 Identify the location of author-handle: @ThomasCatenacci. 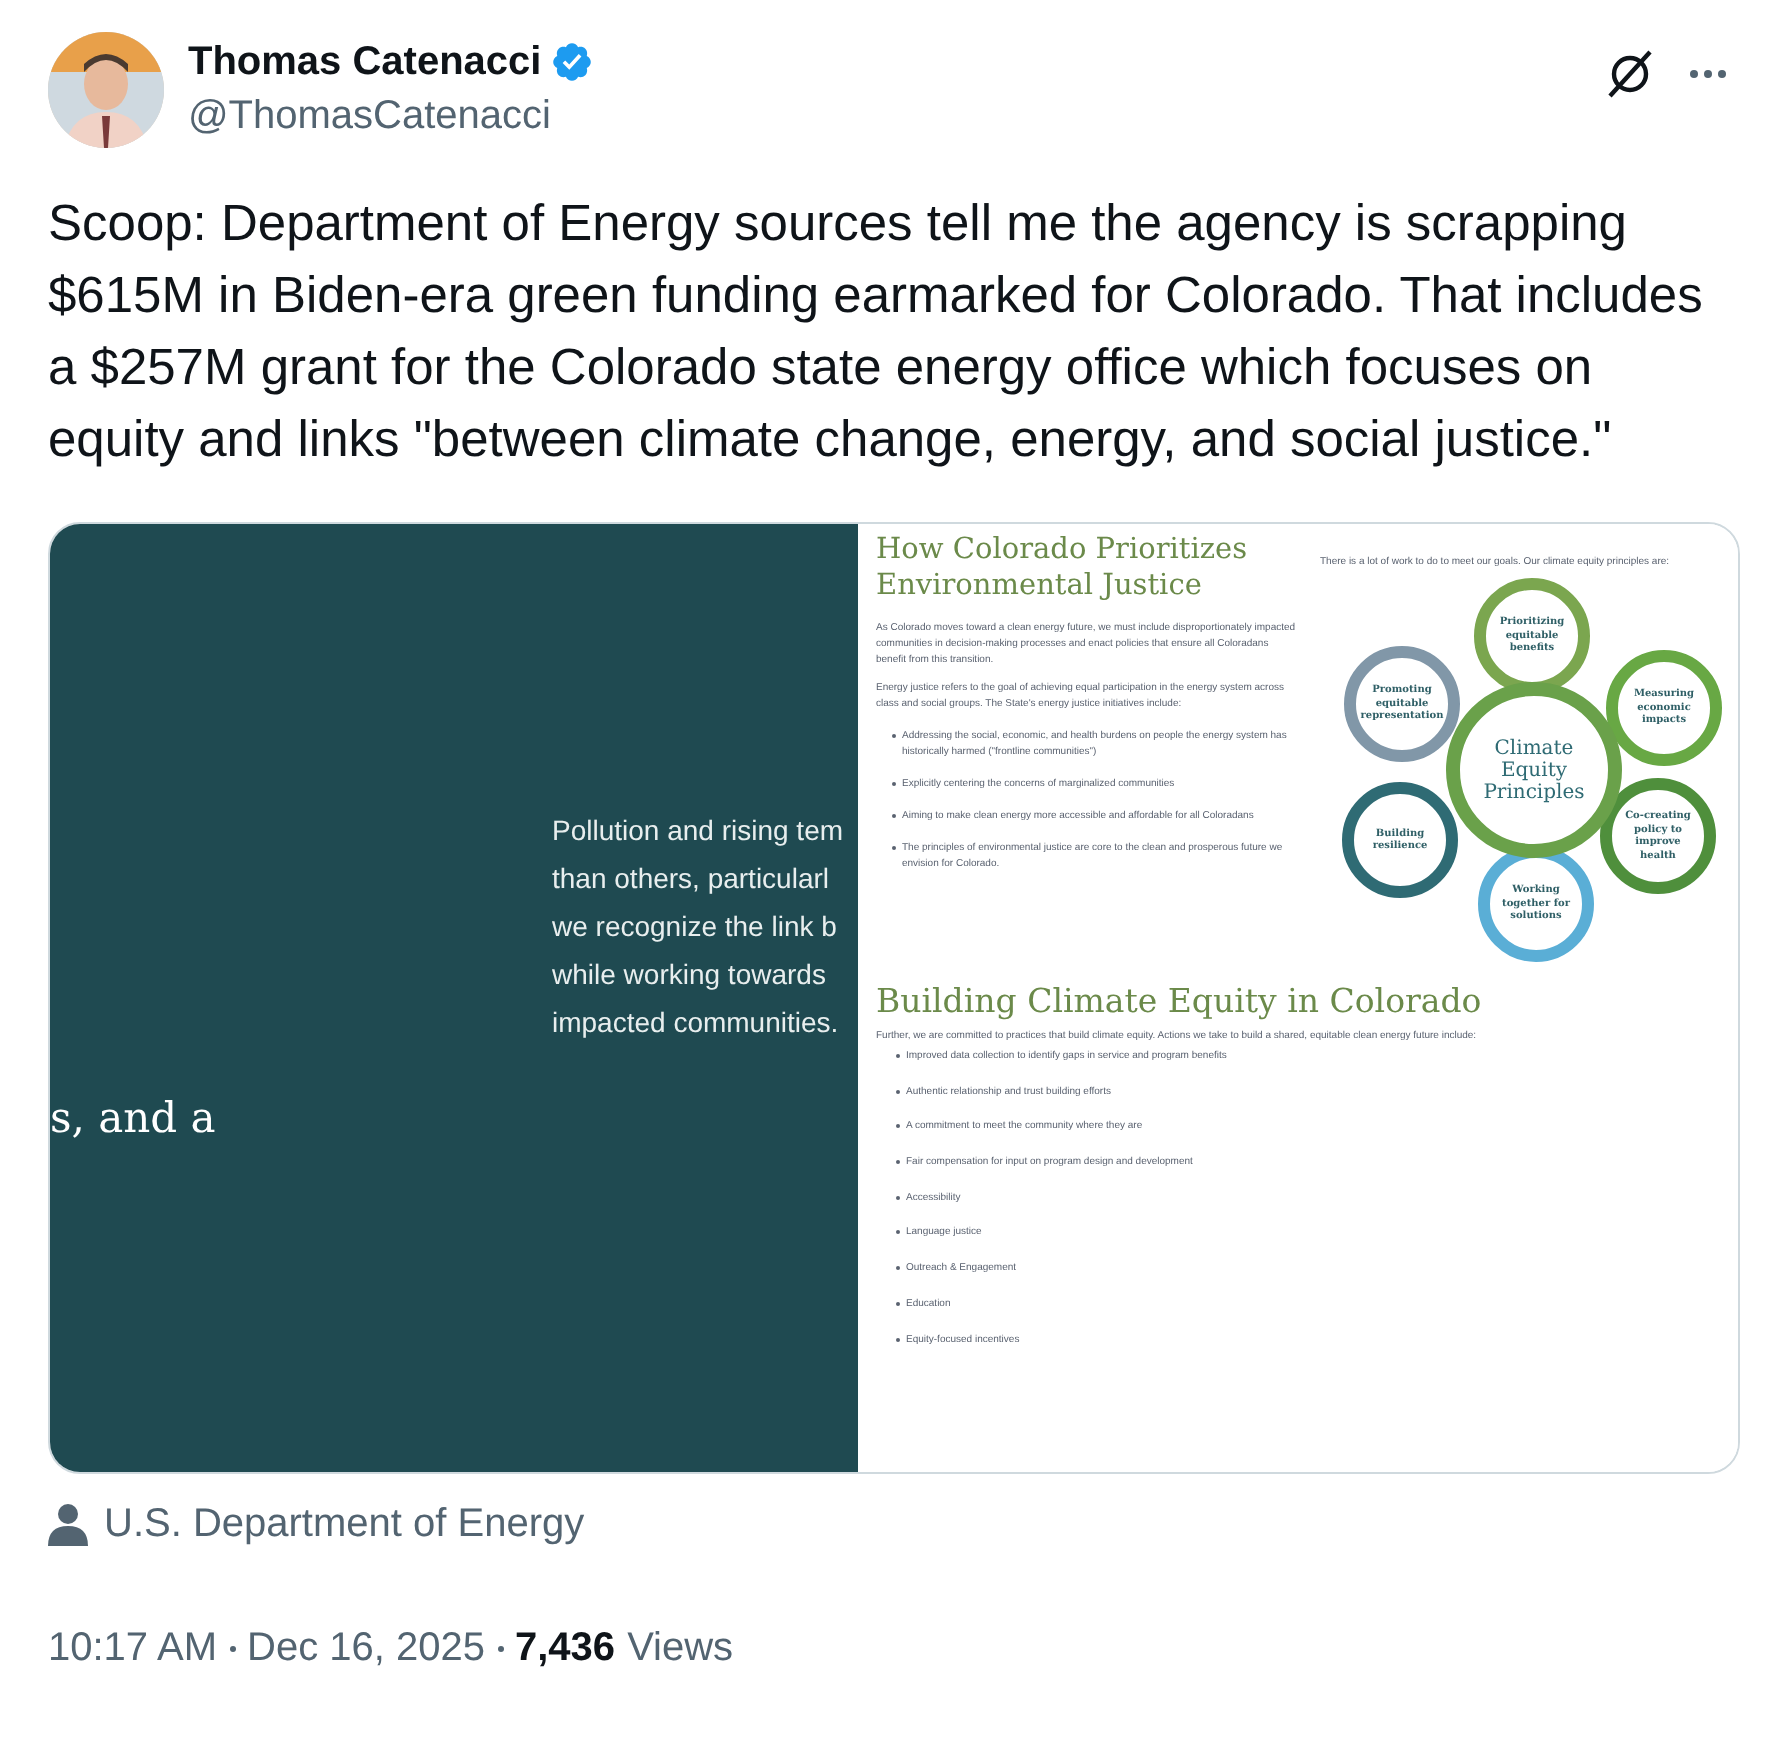
(896, 116).